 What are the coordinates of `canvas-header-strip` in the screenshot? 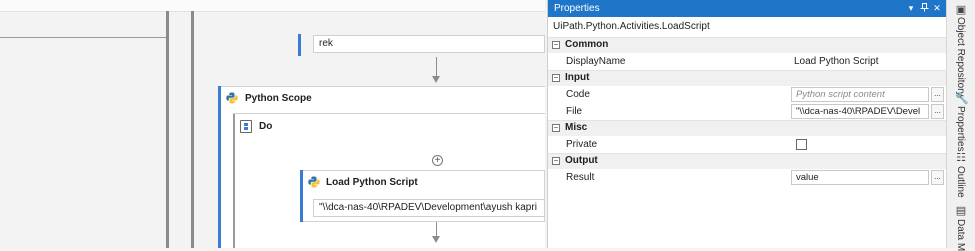 It's located at (272, 6).